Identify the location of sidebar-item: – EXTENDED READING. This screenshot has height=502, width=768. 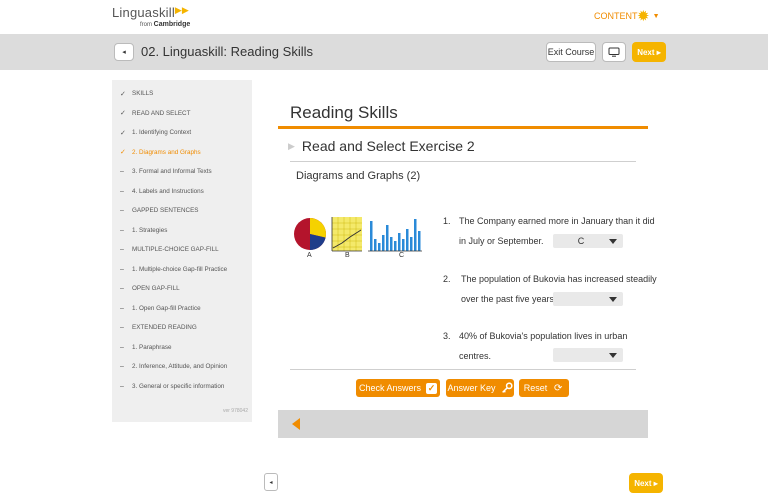
(182, 328).